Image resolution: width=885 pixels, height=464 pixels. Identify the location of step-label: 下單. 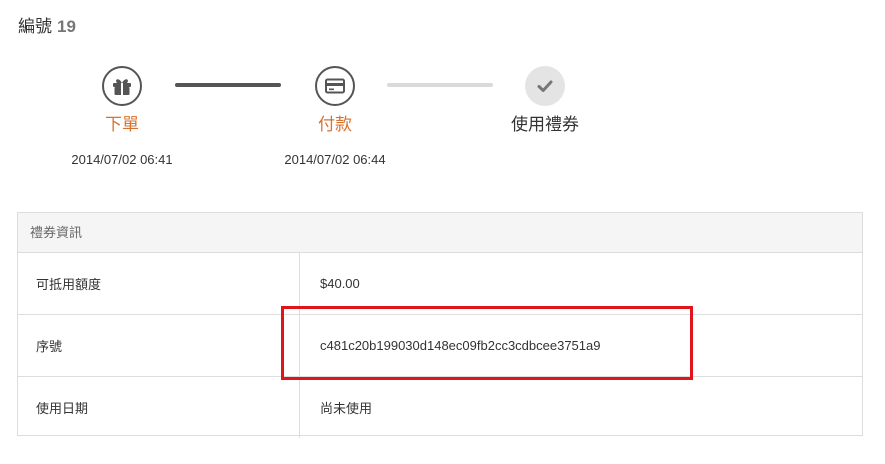
(122, 124).